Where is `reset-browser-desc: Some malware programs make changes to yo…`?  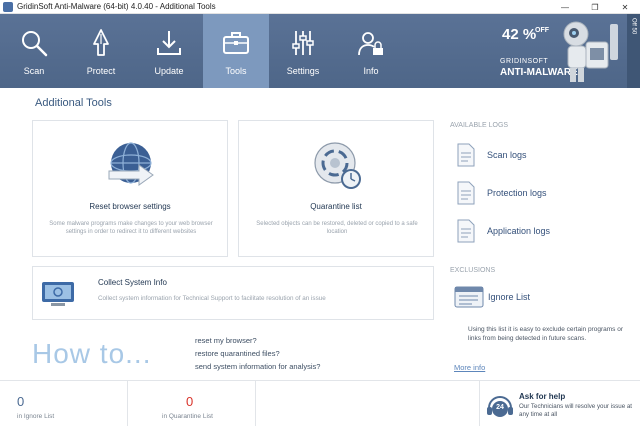
reset-browser-desc: Some malware programs make changes to yo… is located at coordinates (131, 228).